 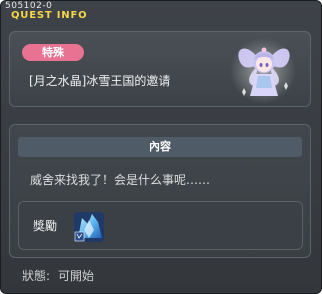 What do you see at coordinates (263, 71) in the screenshot?
I see `npc-fairy-portrait-icon` at bounding box center [263, 71].